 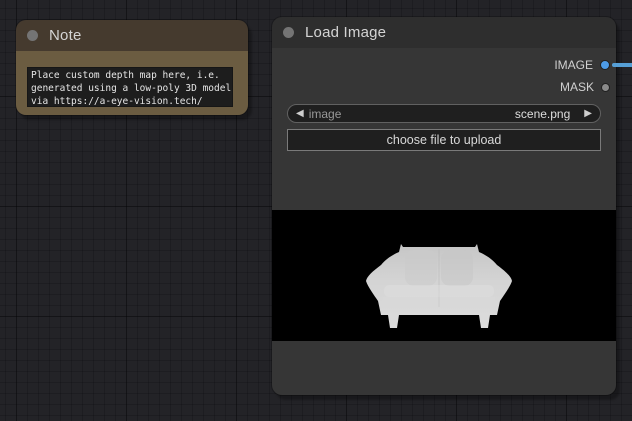 What do you see at coordinates (605, 87) in the screenshot?
I see `mask-output-slot-icon` at bounding box center [605, 87].